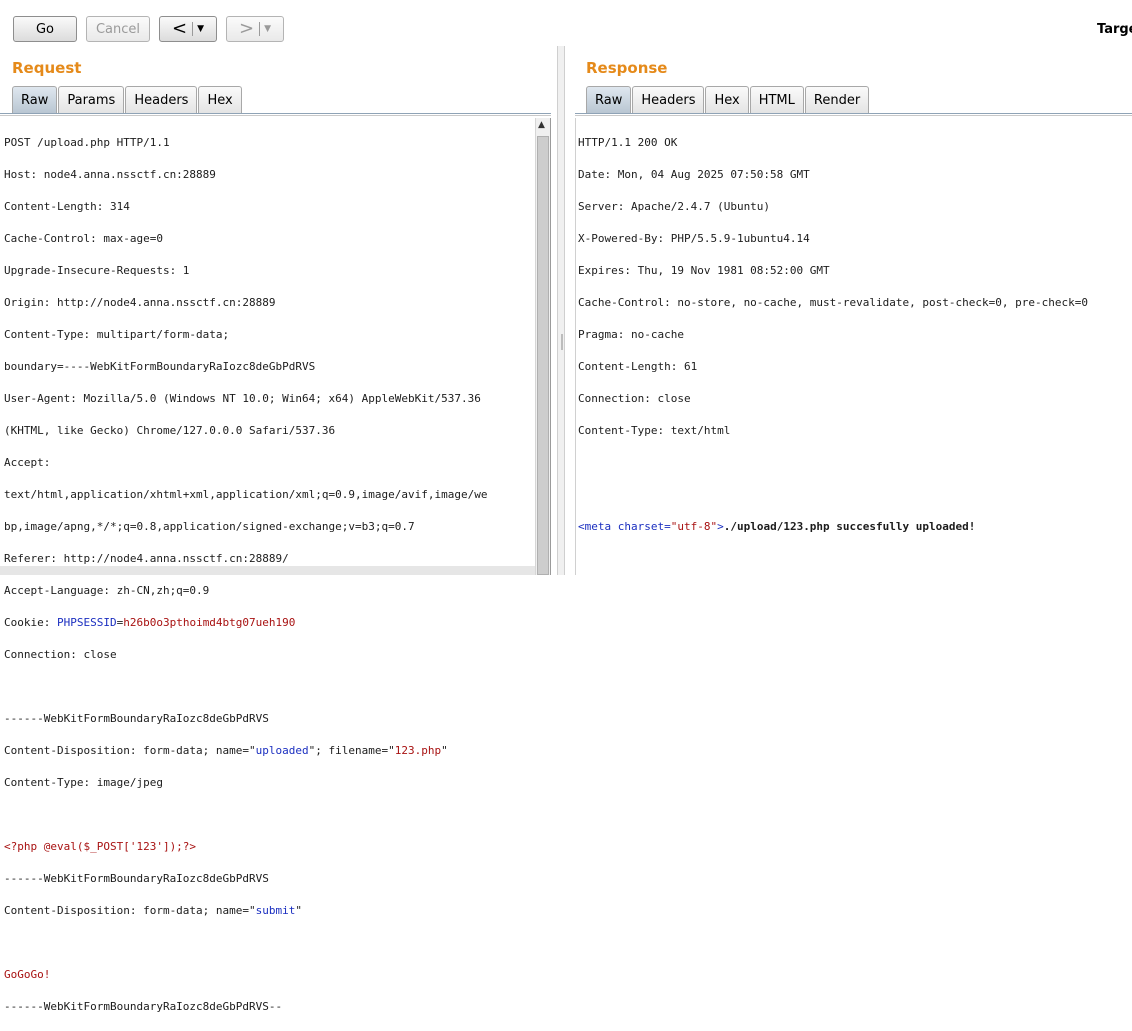 Image resolution: width=1132 pixels, height=1031 pixels. I want to click on request-line: Content-Length: 314, so click(67, 206).